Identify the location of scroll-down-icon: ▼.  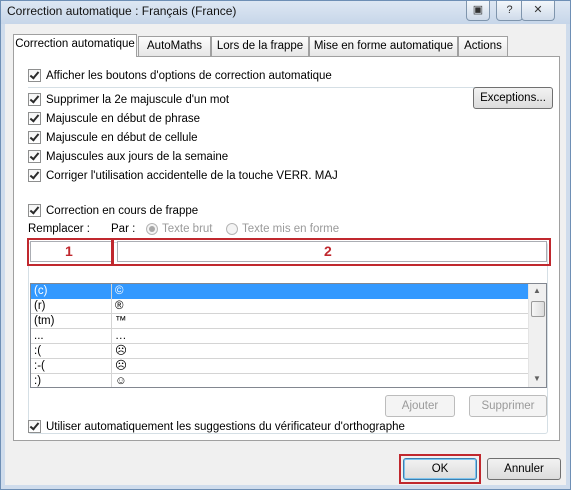
(537, 378).